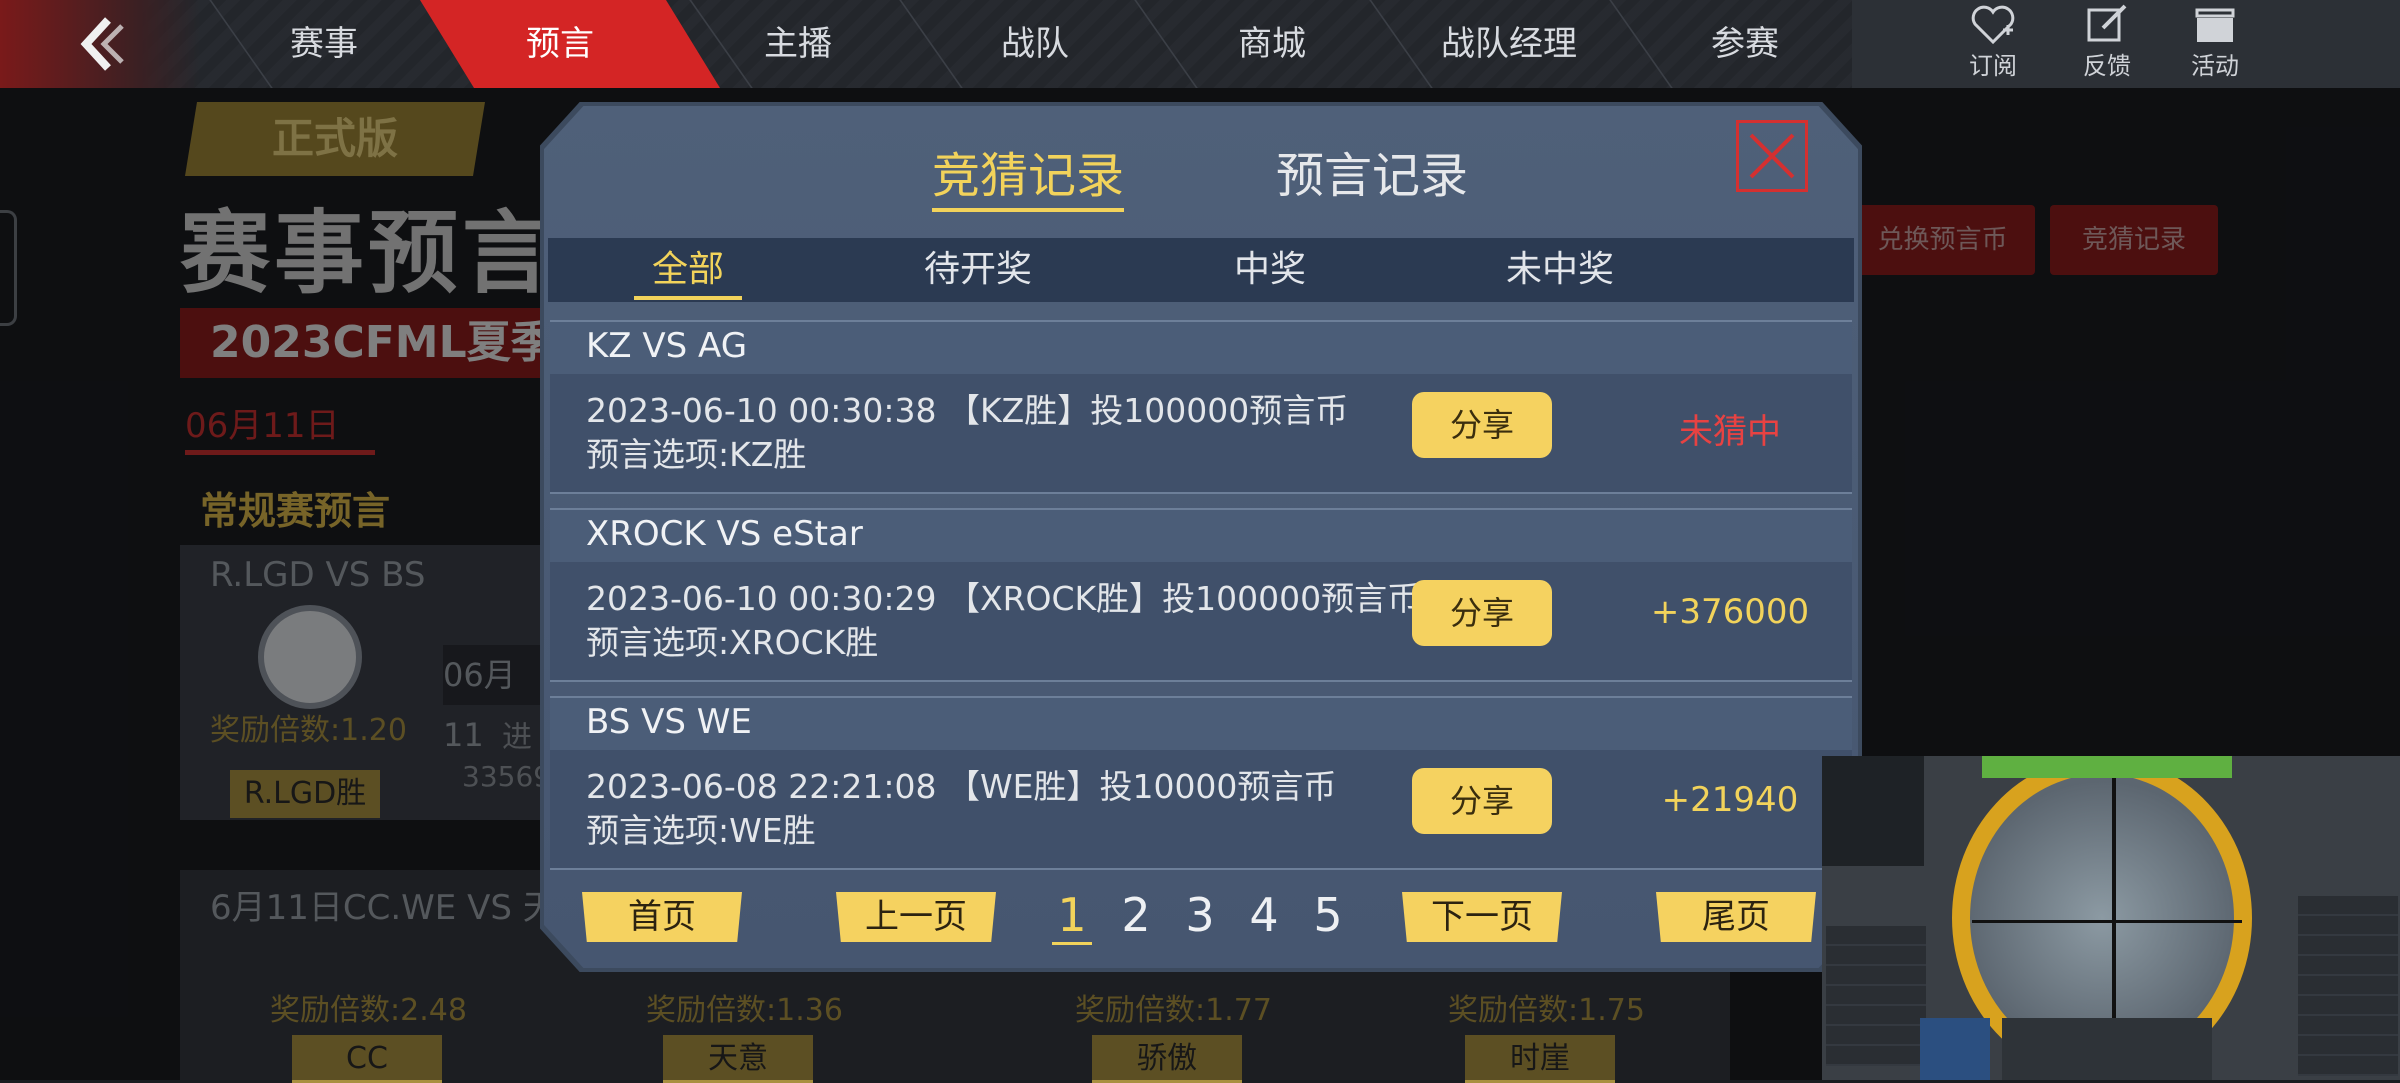 This screenshot has height=1083, width=2400. I want to click on close-icon, so click(1772, 156).